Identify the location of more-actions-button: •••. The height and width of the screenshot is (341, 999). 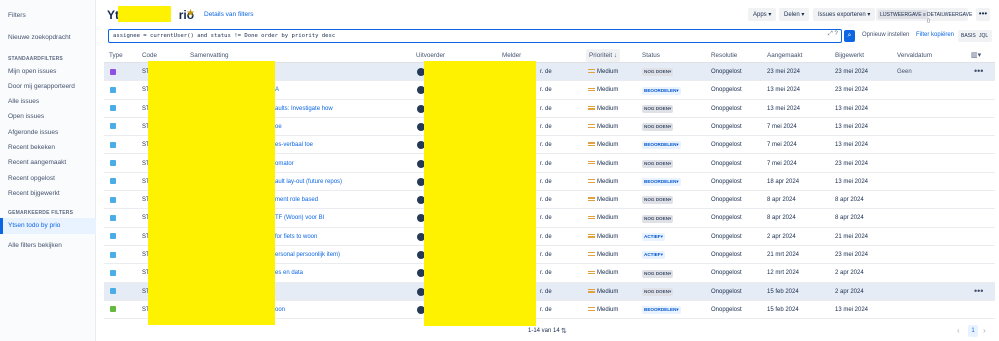
(983, 14).